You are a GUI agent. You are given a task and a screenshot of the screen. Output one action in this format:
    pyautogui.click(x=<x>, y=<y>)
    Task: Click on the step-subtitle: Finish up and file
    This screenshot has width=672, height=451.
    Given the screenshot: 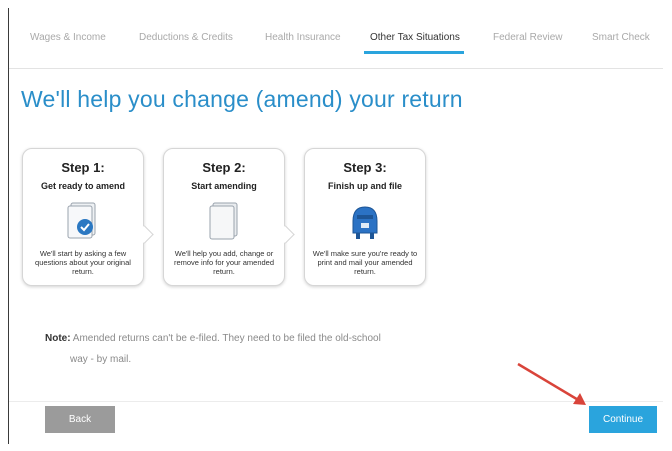 What is the action you would take?
    pyautogui.click(x=365, y=186)
    